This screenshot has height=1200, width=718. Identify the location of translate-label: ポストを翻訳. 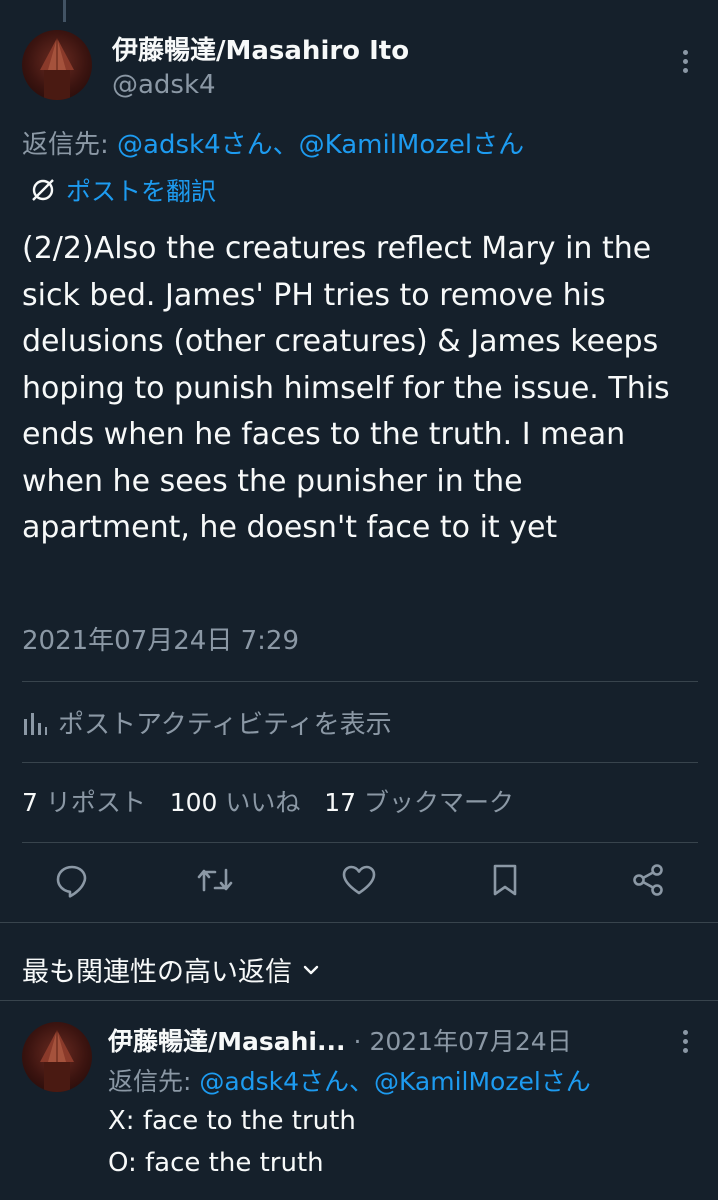
(141, 191).